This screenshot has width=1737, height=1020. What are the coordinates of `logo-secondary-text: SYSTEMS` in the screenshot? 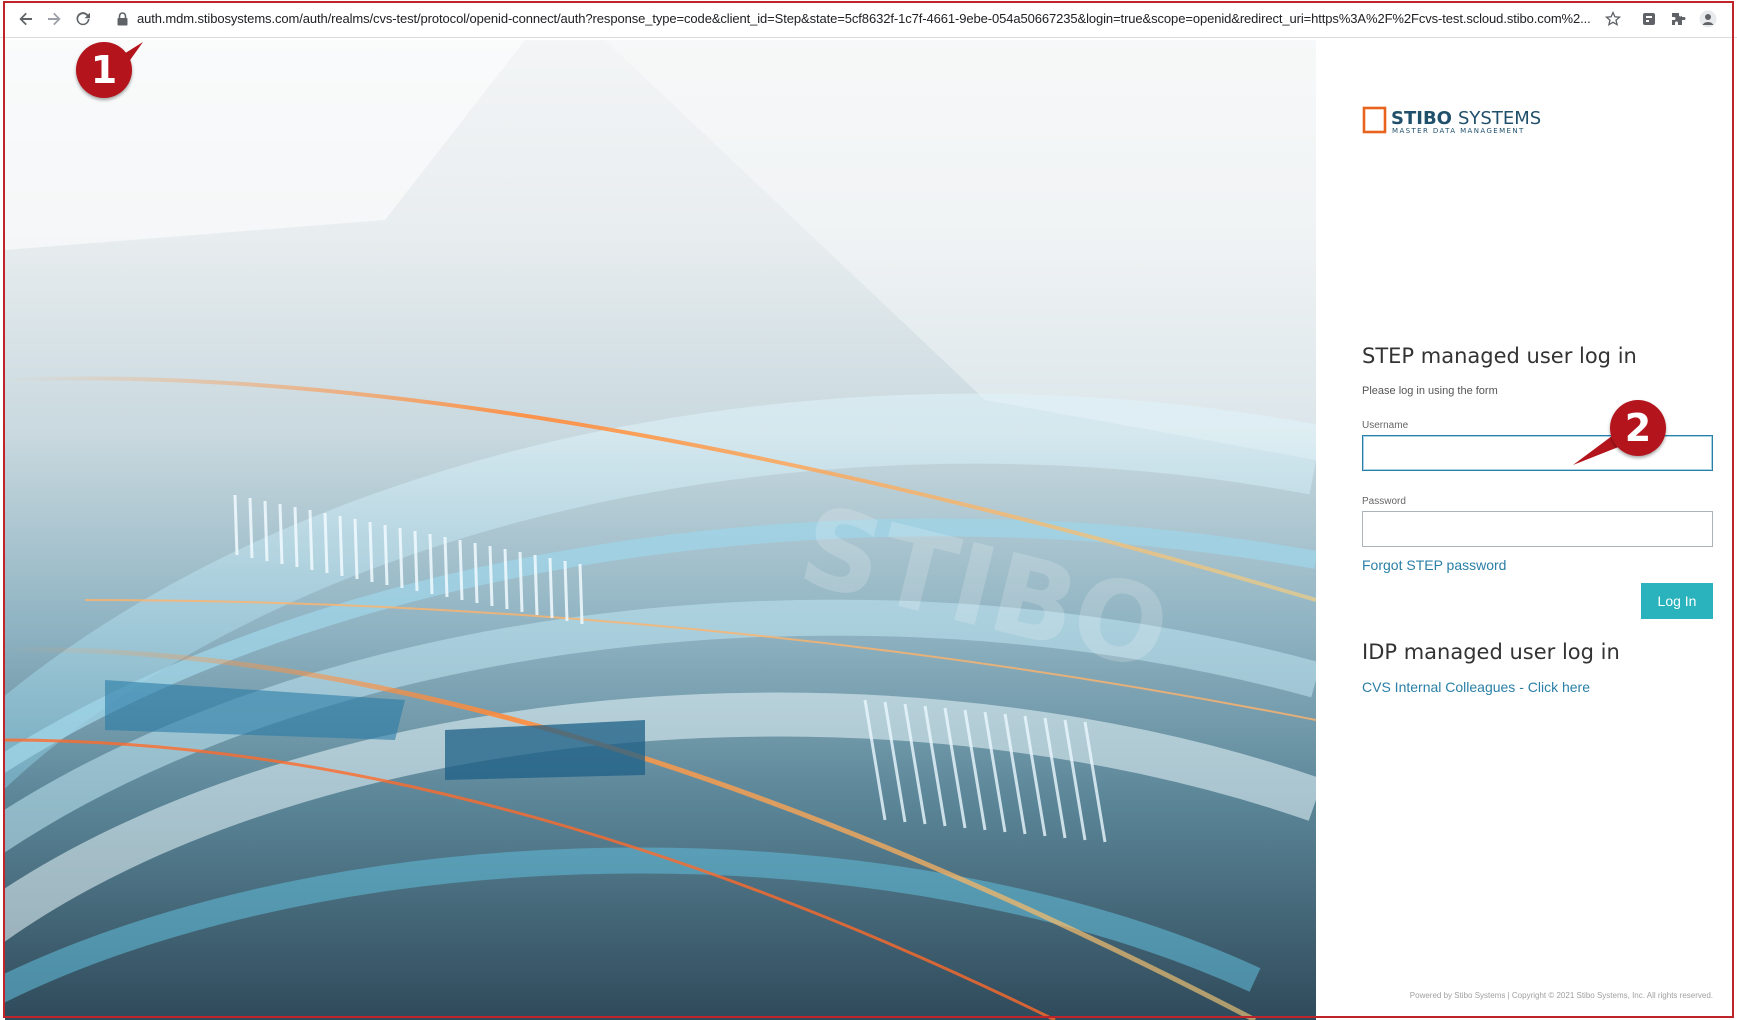 It's located at (1499, 118).